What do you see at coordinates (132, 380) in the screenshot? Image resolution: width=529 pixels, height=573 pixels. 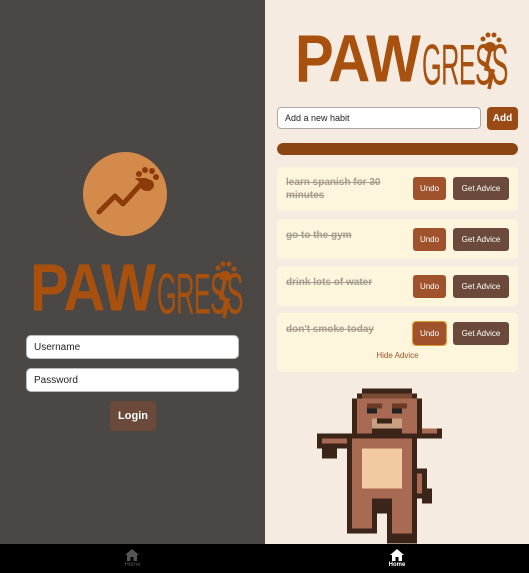 I see `password-field: Password` at bounding box center [132, 380].